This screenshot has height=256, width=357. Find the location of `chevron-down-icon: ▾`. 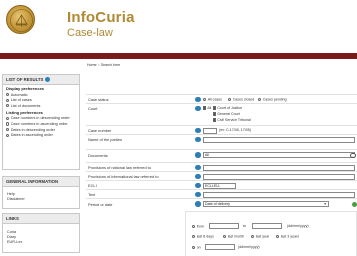

chevron-down-icon: ▾ is located at coordinates (325, 204).